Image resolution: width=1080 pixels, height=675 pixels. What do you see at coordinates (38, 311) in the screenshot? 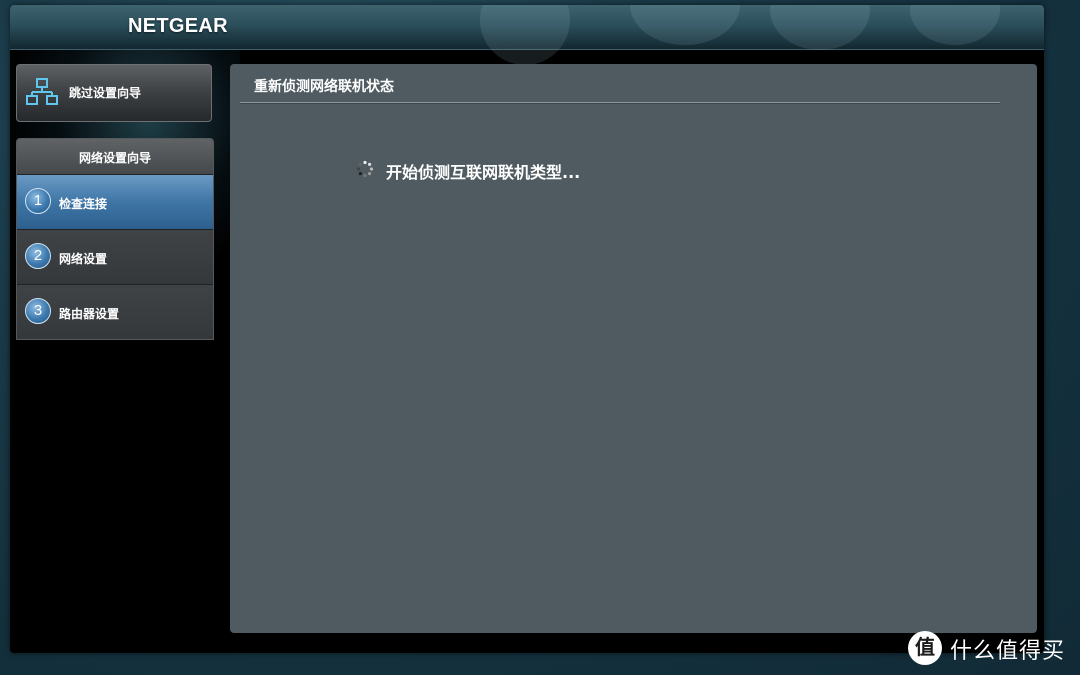
I see `step-number-badge: 3` at bounding box center [38, 311].